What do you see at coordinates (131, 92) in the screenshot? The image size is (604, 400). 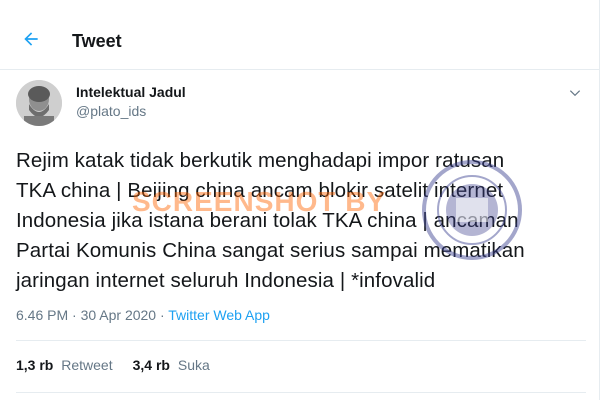 I see `author-name: Intelektual Jadul` at bounding box center [131, 92].